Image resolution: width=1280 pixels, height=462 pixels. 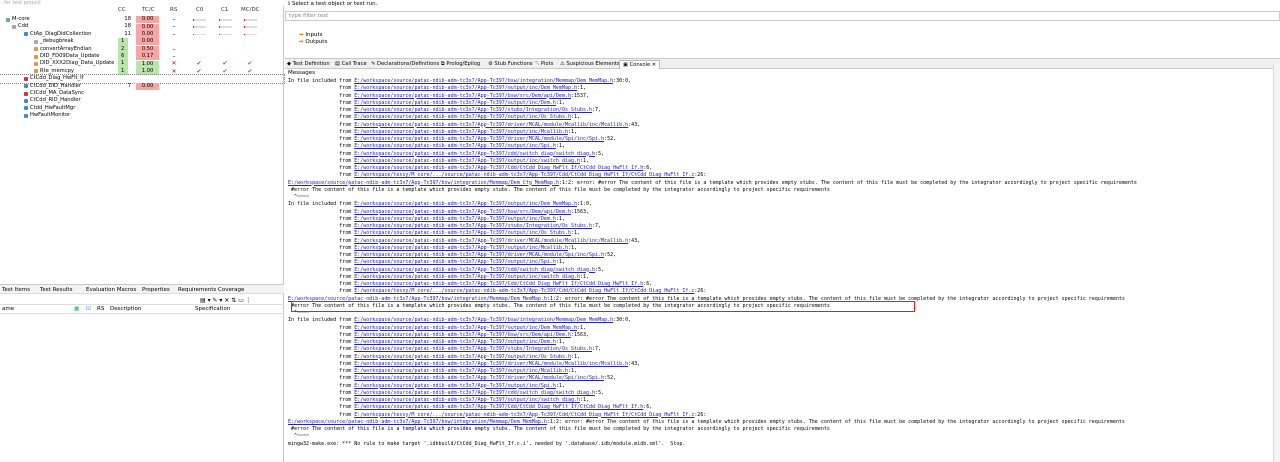 What do you see at coordinates (76, 309) in the screenshot?
I see `filter-icon: ▦` at bounding box center [76, 309].